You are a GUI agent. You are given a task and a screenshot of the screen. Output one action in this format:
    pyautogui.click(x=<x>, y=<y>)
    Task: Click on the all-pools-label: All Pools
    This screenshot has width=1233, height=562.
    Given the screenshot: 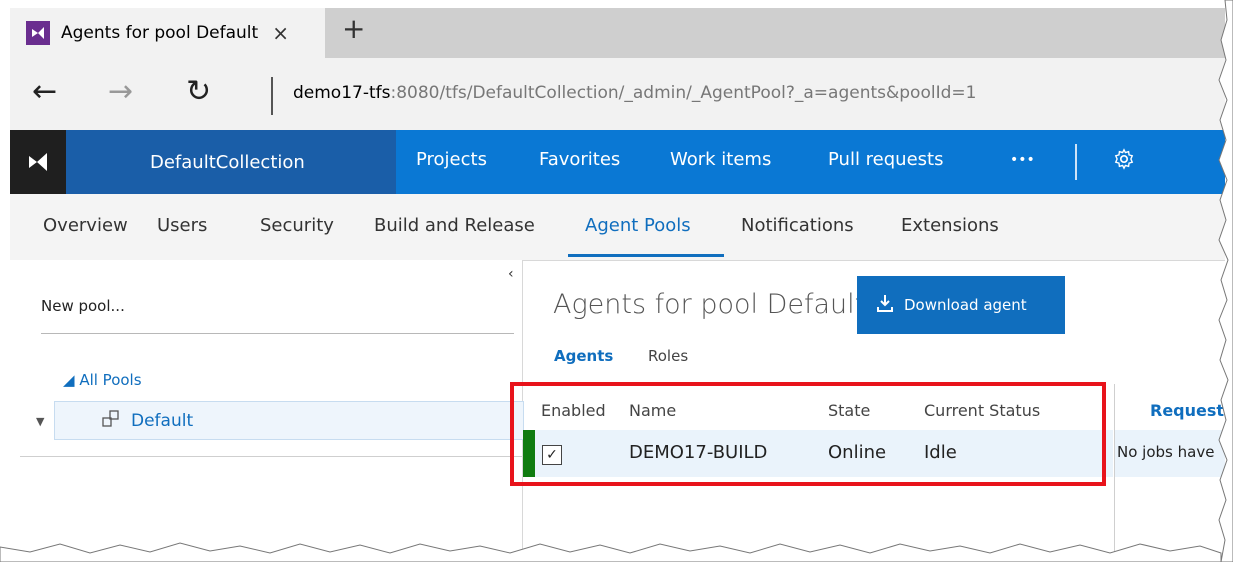 What is the action you would take?
    pyautogui.click(x=110, y=380)
    